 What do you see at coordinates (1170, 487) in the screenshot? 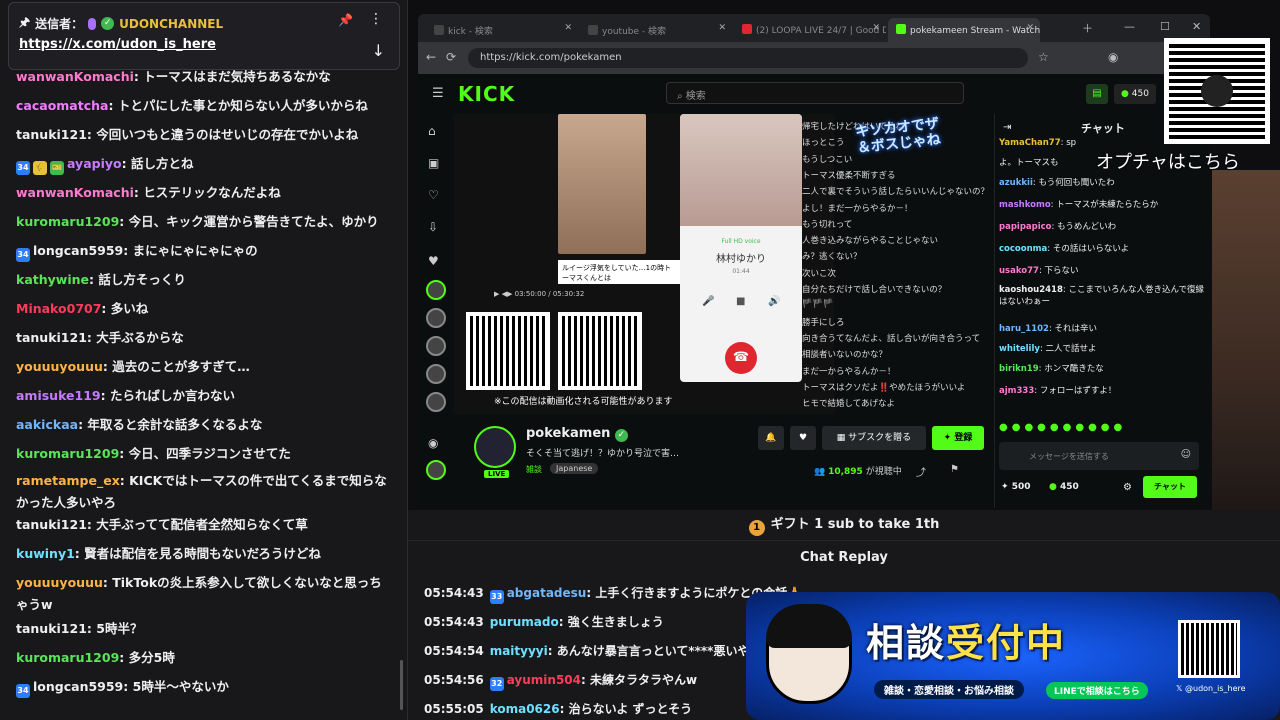
I see `kick-chat-send-button: チャット` at bounding box center [1170, 487].